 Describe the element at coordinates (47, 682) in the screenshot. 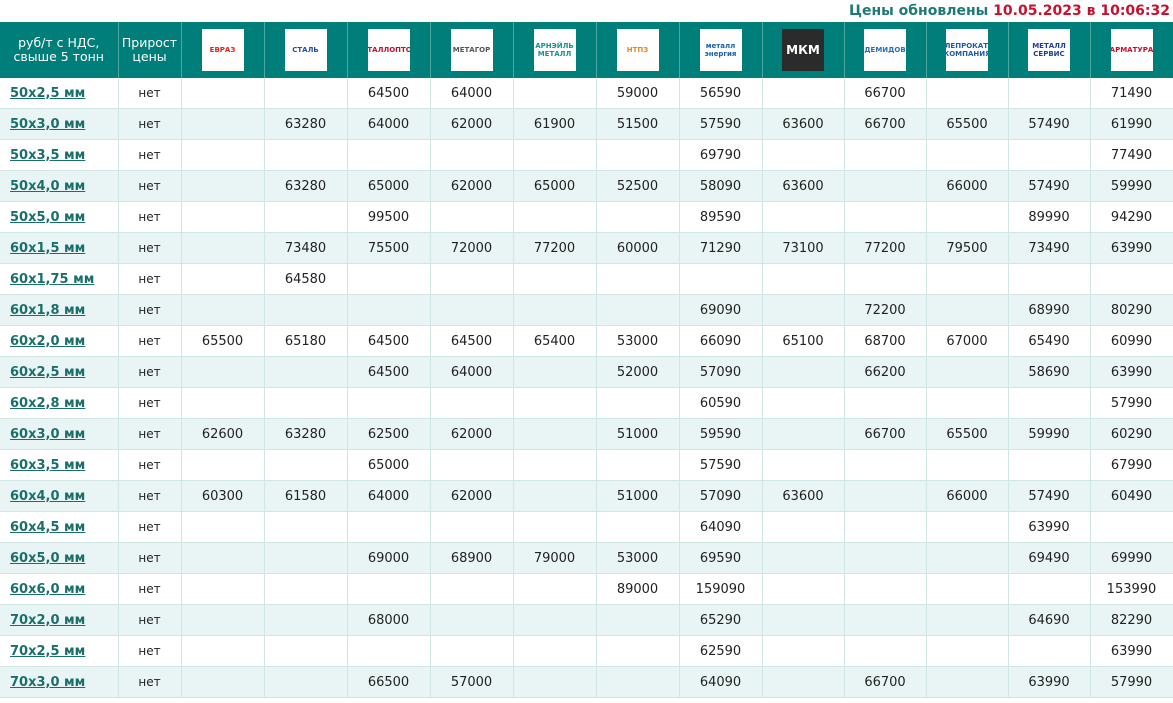

I see `size-link: 70х3,0 мм` at that location.